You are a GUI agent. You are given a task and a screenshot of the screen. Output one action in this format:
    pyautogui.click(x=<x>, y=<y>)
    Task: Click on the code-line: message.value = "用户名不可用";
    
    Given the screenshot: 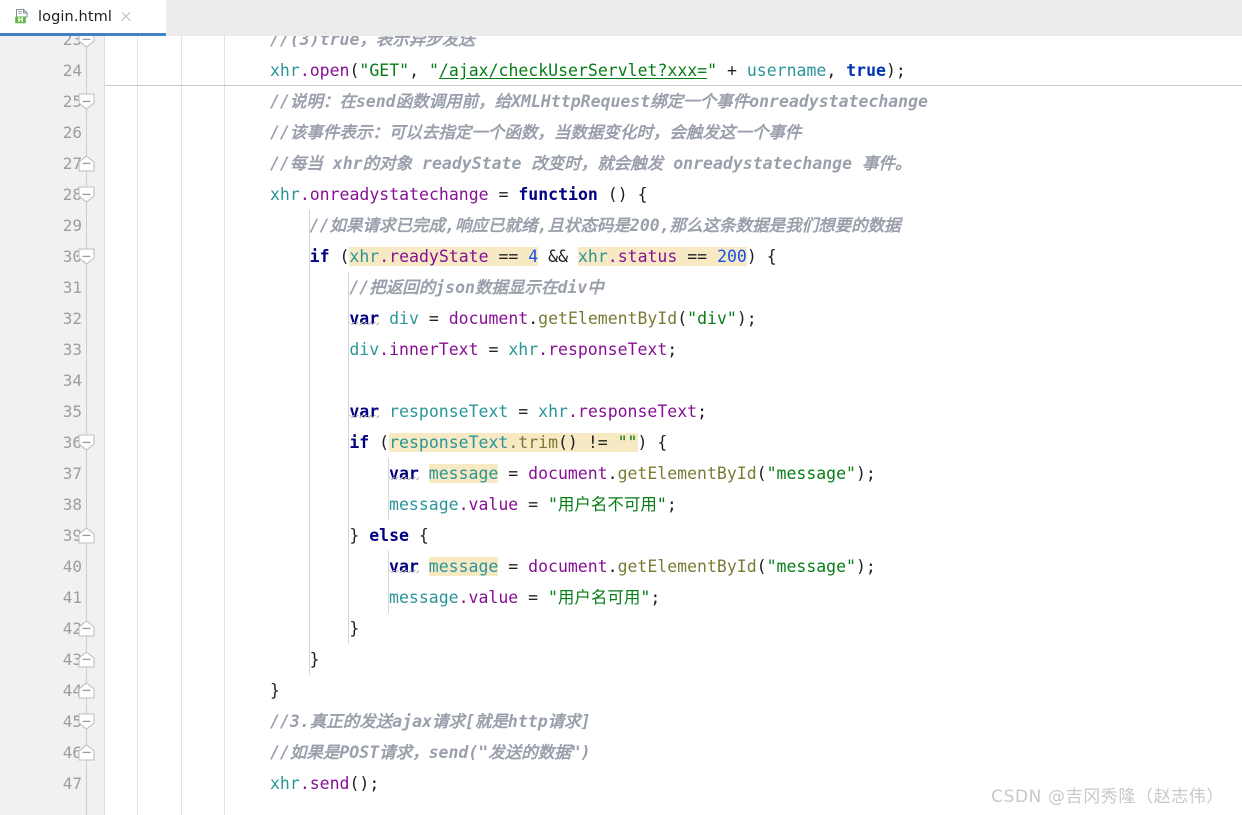 What is the action you would take?
    pyautogui.click(x=533, y=504)
    